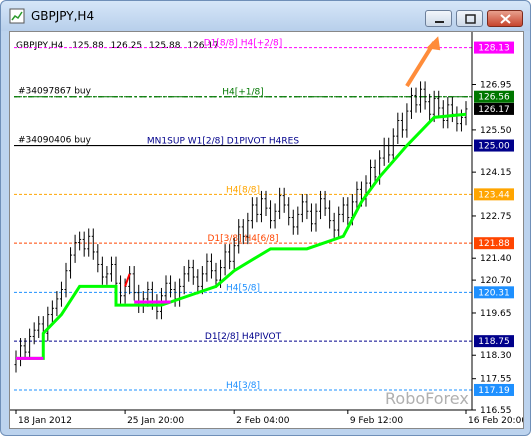 The width and height of the screenshot is (531, 436). Describe the element at coordinates (496, 411) in the screenshot. I see `price-tick-label: 116.55` at that location.